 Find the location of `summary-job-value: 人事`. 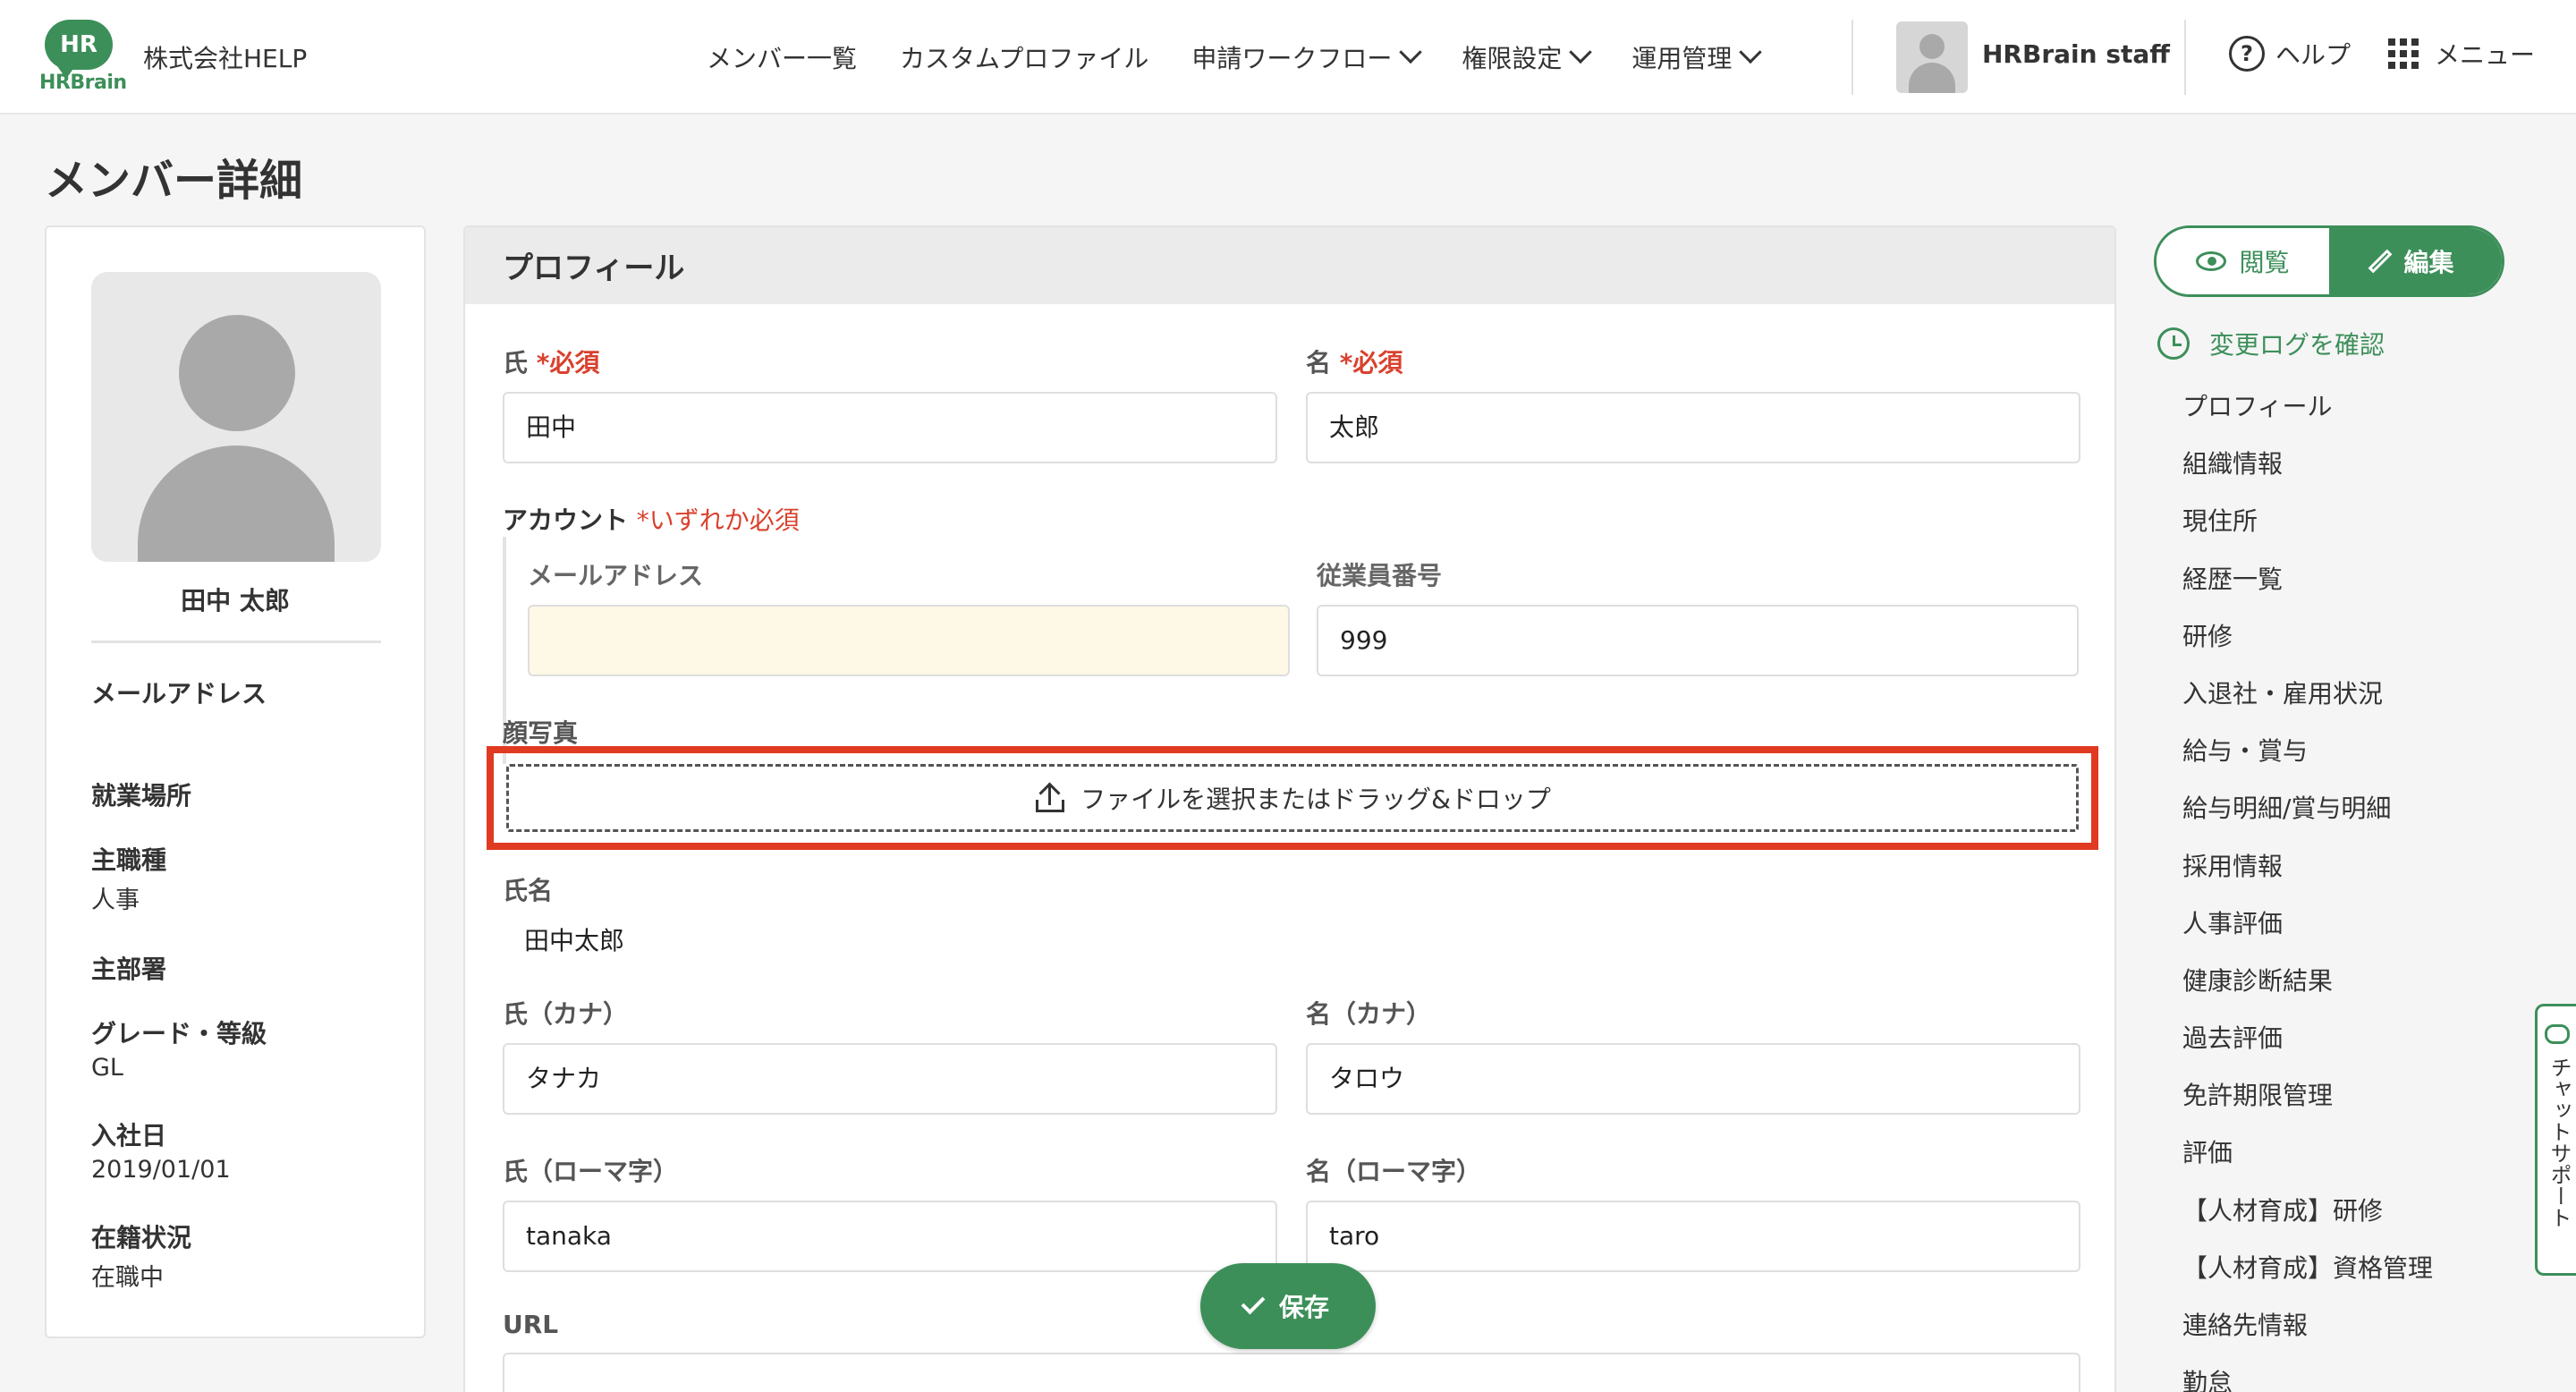

summary-job-value: 人事 is located at coordinates (115, 900).